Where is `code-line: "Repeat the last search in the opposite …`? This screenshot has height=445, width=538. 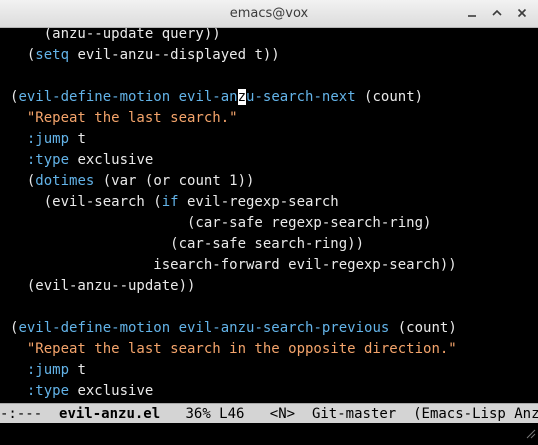
code-line: "Repeat the last search in the opposite … is located at coordinates (233, 349).